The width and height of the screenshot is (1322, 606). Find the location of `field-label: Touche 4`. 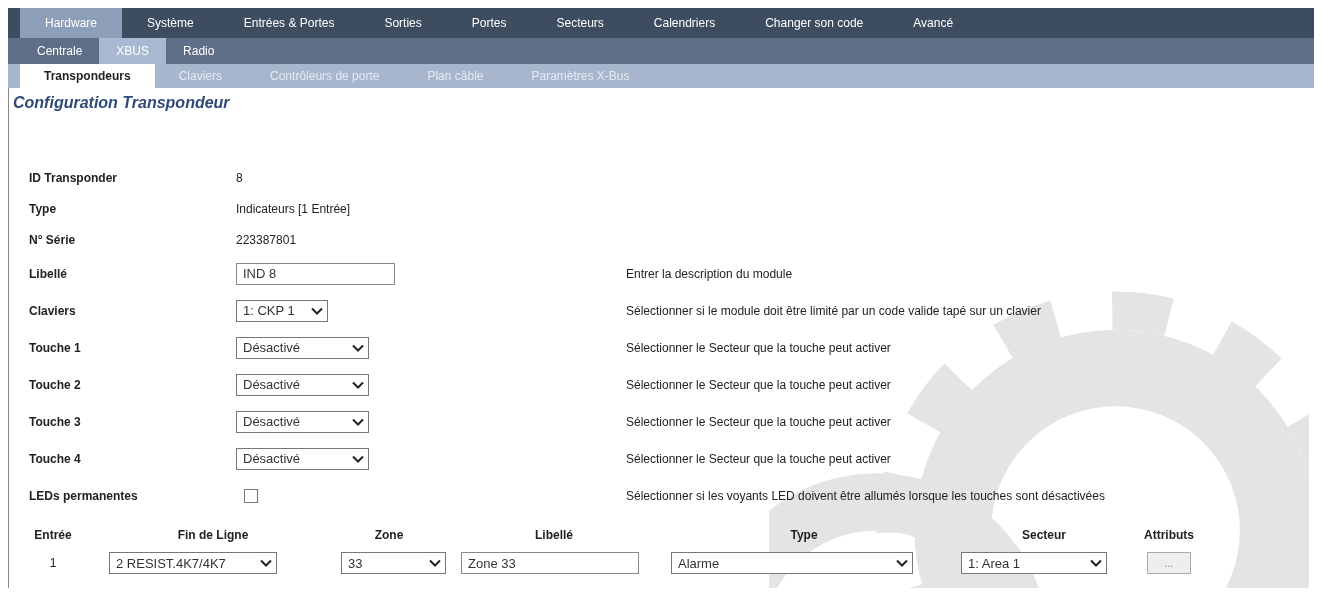

field-label: Touche 4 is located at coordinates (55, 458).